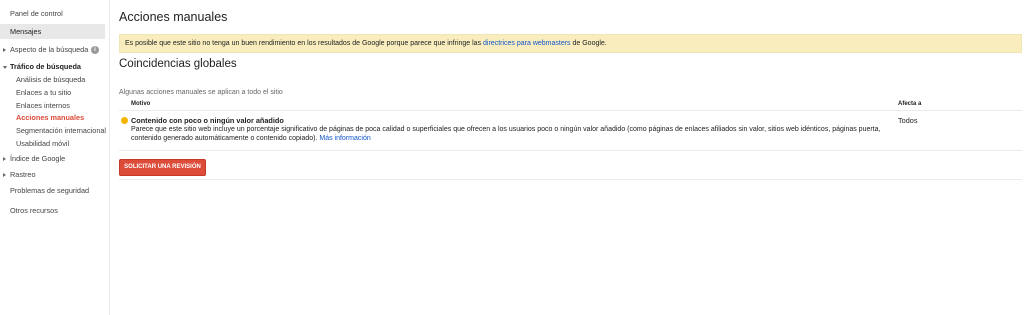 The width and height of the screenshot is (1024, 315). Describe the element at coordinates (178, 64) in the screenshot. I see `section-title: Coincidencias globales` at that location.